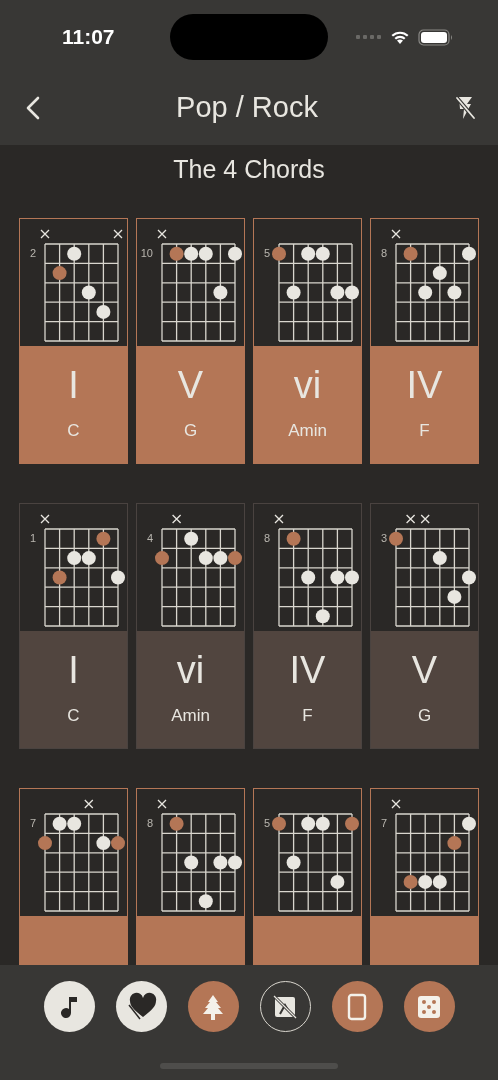 The image size is (498, 1080). I want to click on fret-number: 2, so click(32, 253).